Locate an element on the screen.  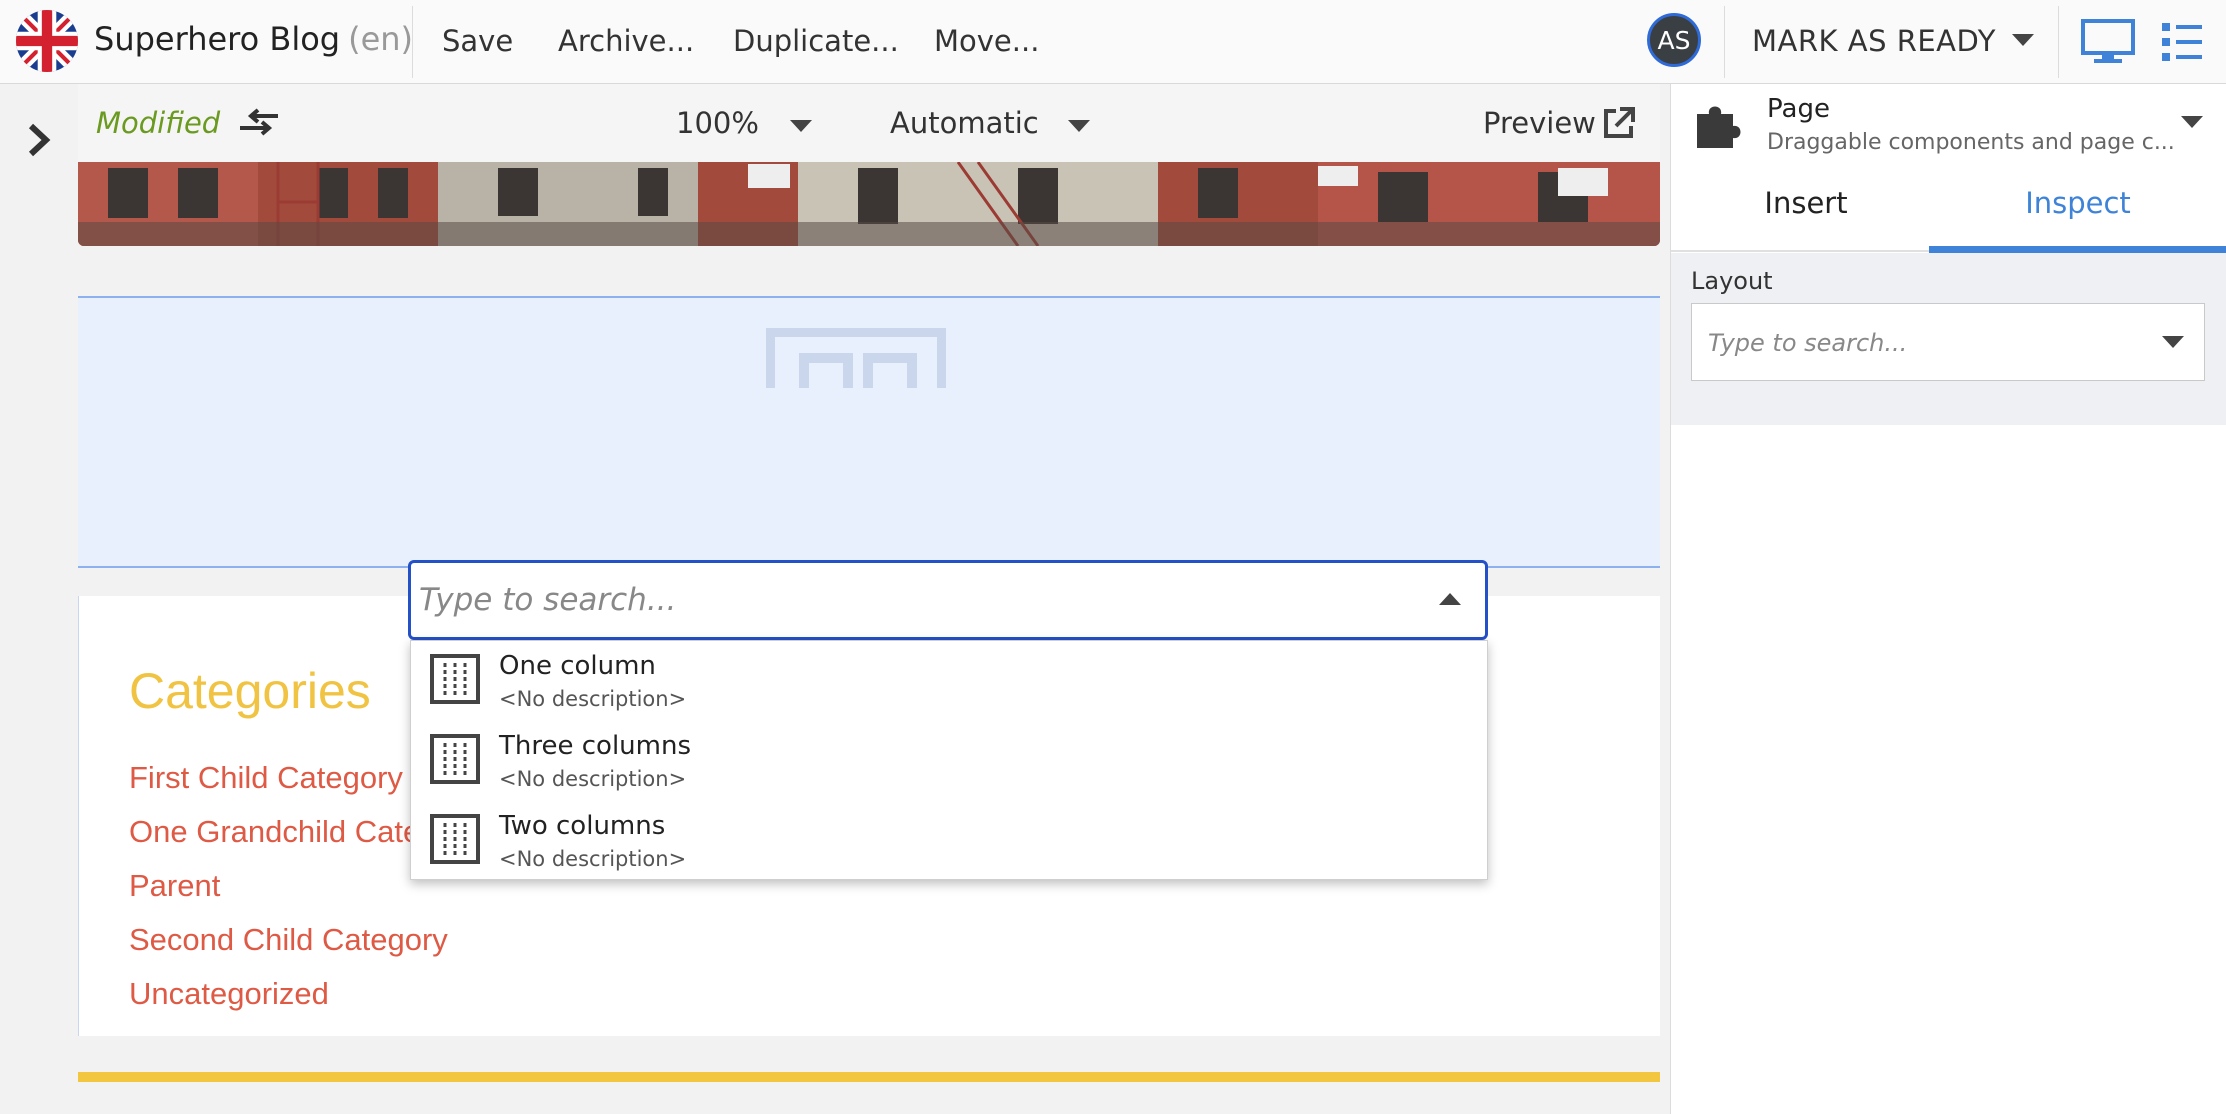
layout-option-title: Three columns is located at coordinates (595, 746).